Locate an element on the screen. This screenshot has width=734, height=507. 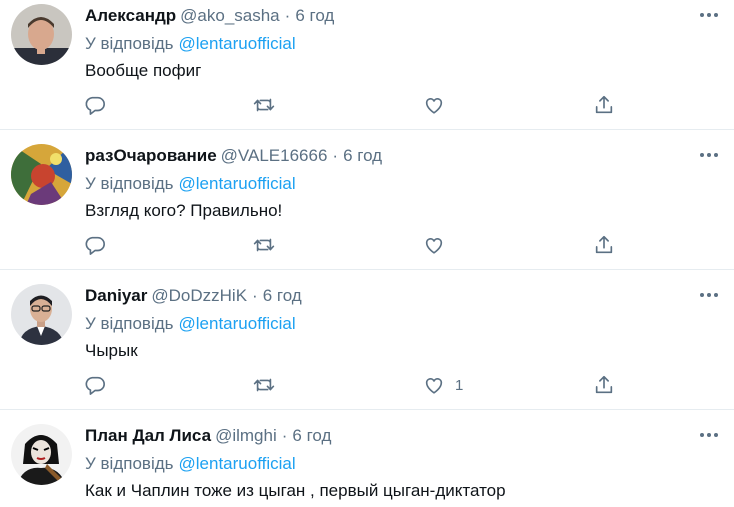
like-button: 1 is located at coordinates (443, 385).